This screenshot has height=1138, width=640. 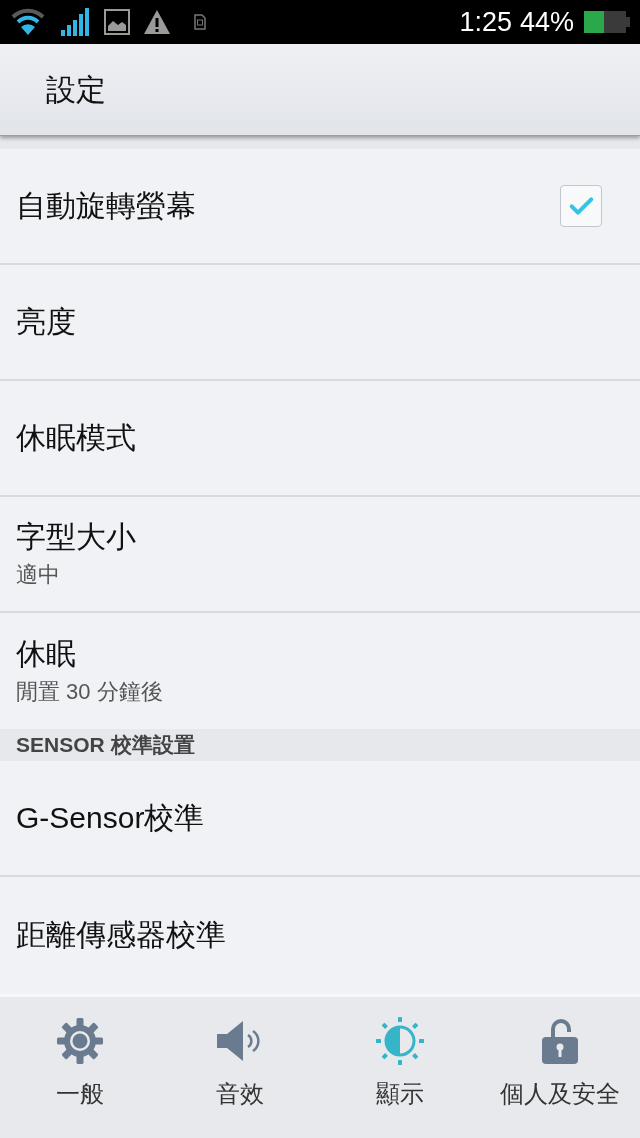 What do you see at coordinates (200, 22) in the screenshot?
I see `sd-card-icon` at bounding box center [200, 22].